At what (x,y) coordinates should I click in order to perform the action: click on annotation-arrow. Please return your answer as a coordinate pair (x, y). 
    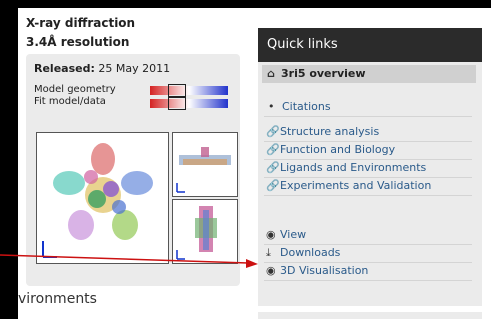
    Looking at the image, I should click on (129, 261).